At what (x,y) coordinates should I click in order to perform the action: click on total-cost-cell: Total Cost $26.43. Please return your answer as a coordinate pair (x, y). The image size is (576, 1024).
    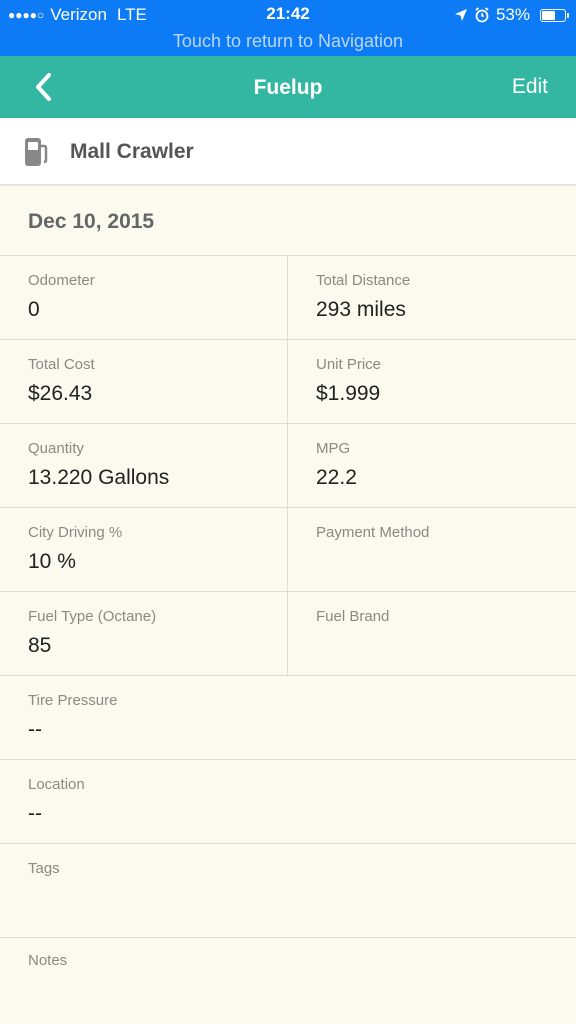
    Looking at the image, I should click on (144, 382).